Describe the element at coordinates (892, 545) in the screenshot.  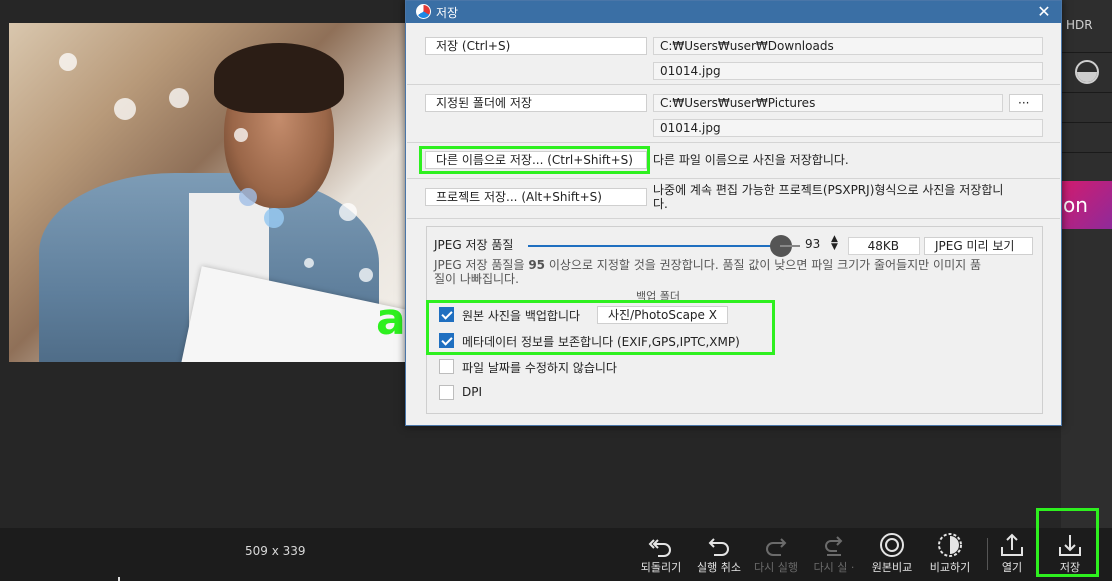
I see `compare-original-icon` at that location.